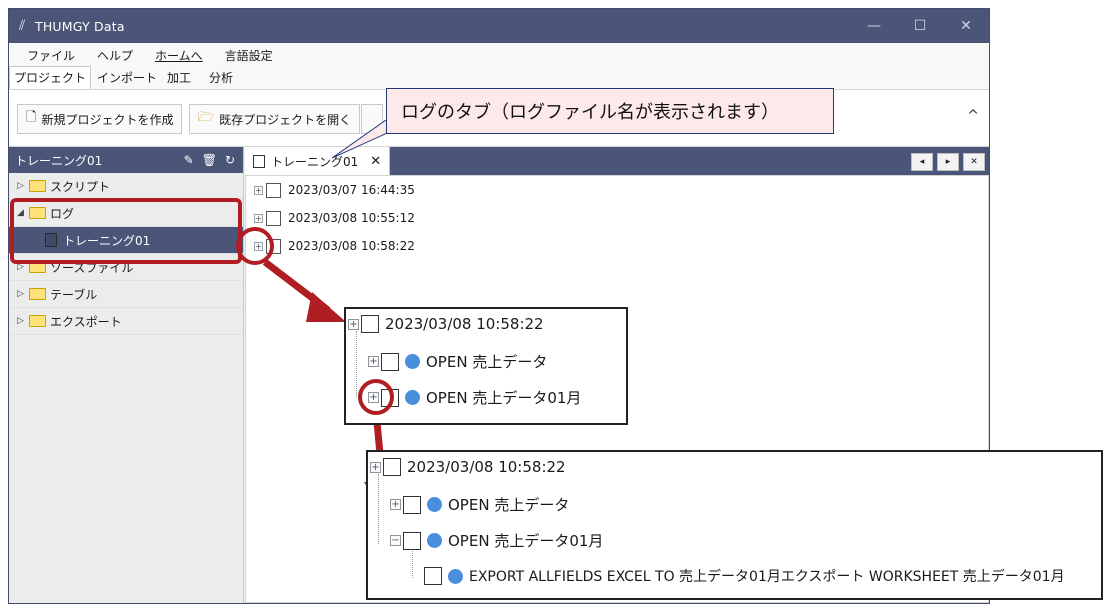 The height and width of the screenshot is (604, 1105). Describe the element at coordinates (80, 186) in the screenshot. I see `sidebar-item-label: スクリプト` at that location.